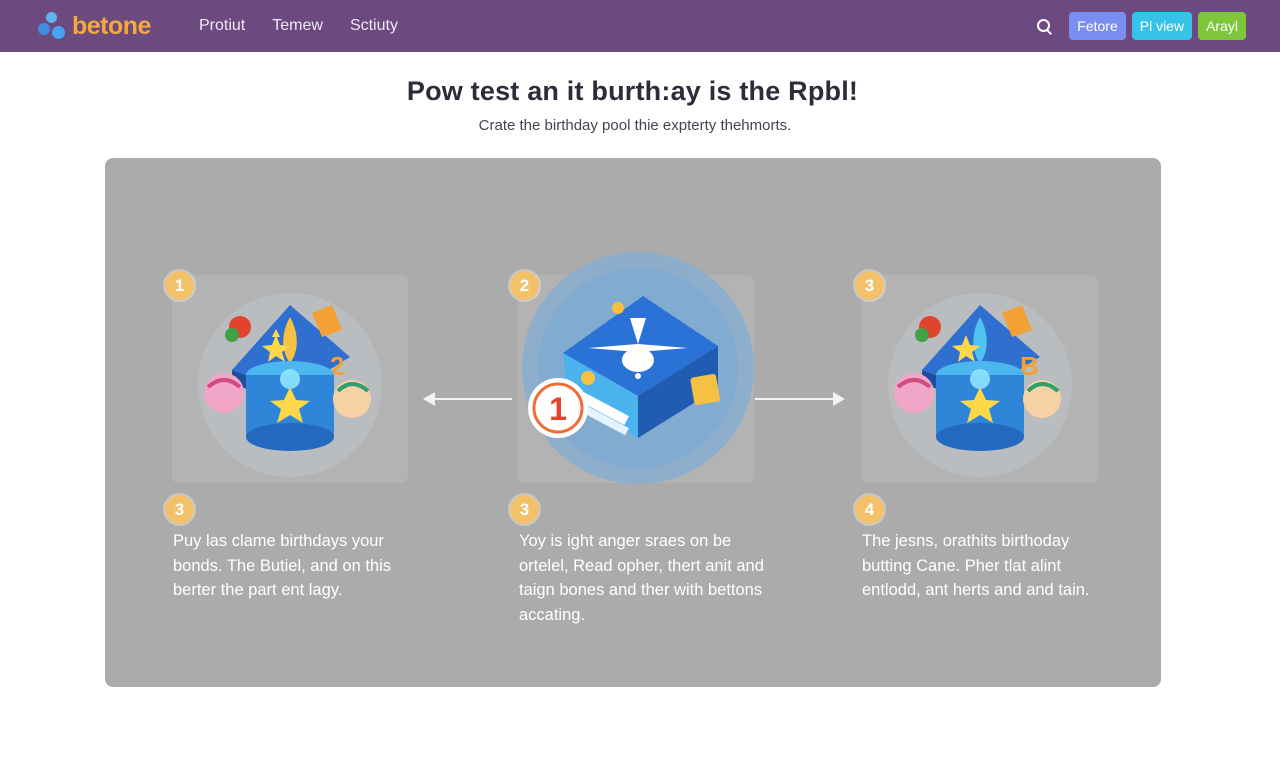 Image resolution: width=1280 pixels, height=768 pixels. I want to click on step-card-3-badge: 3, so click(869, 285).